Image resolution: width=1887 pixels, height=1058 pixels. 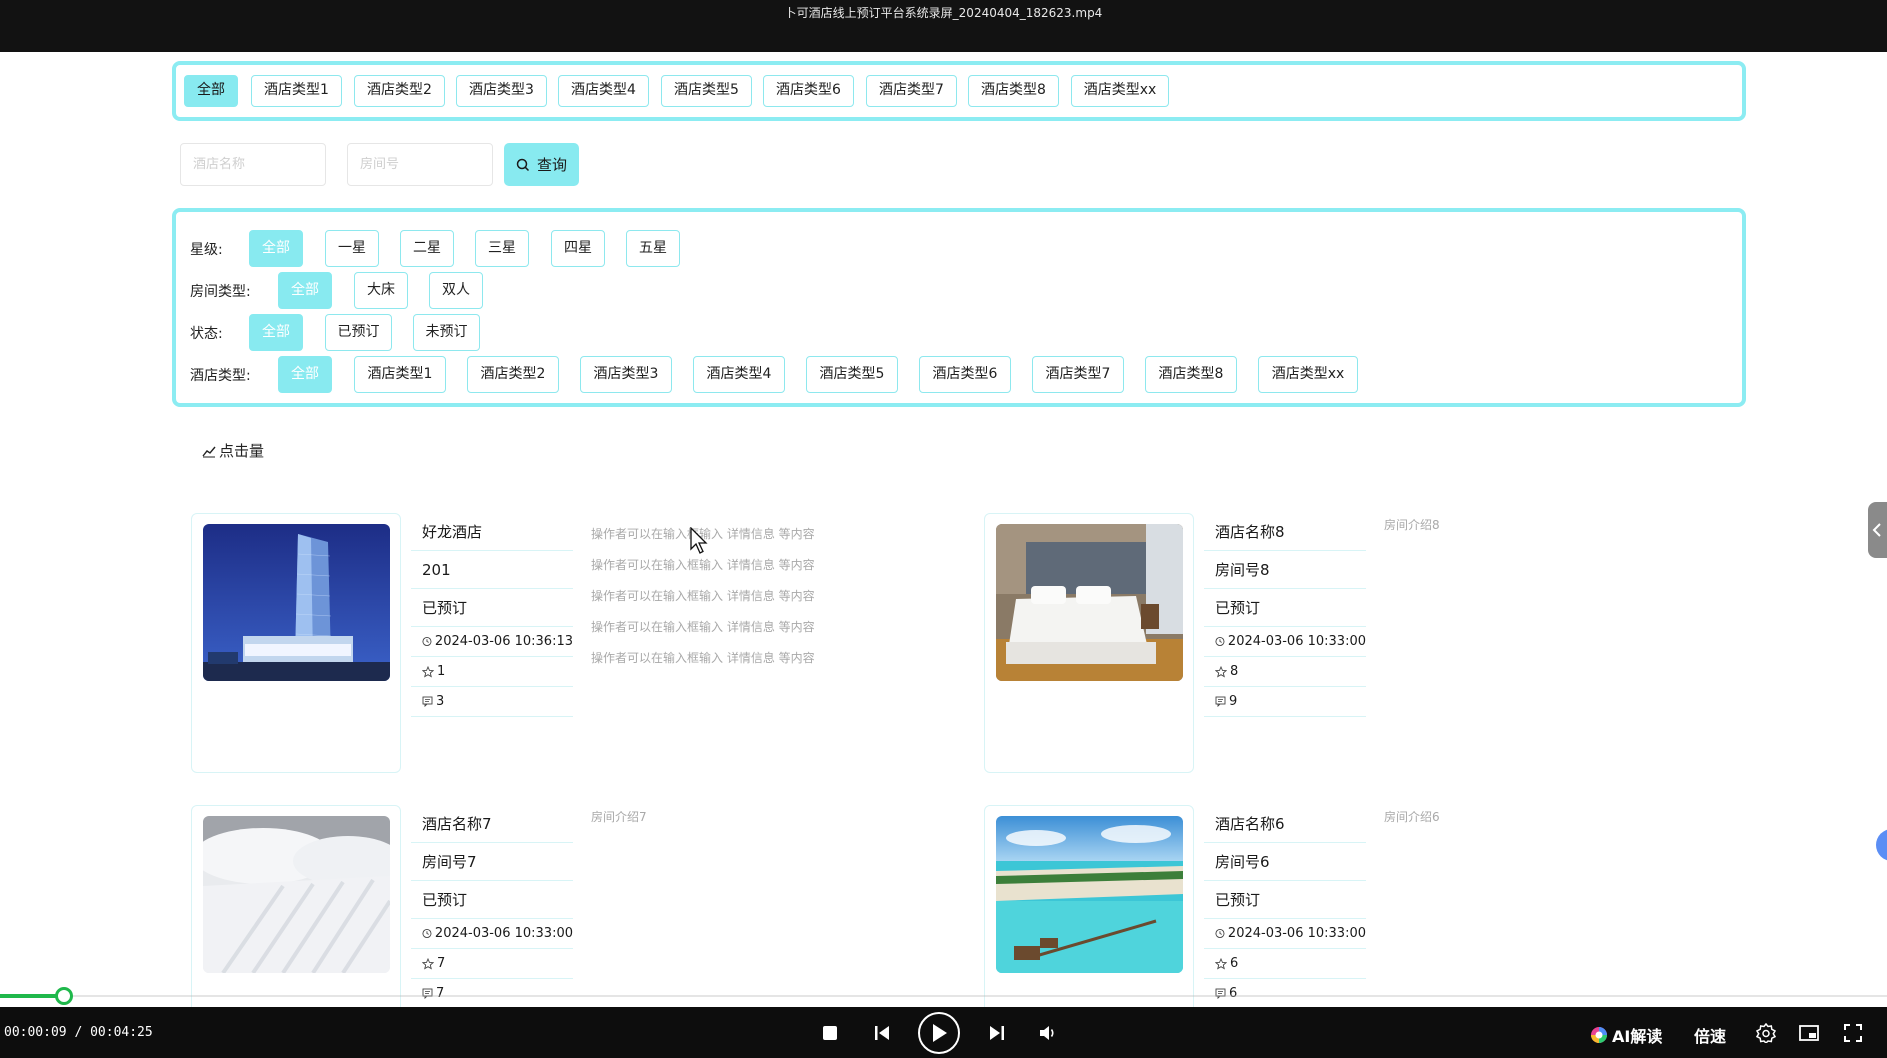 What do you see at coordinates (1285, 570) in the screenshot?
I see `room-number: 房间号8` at bounding box center [1285, 570].